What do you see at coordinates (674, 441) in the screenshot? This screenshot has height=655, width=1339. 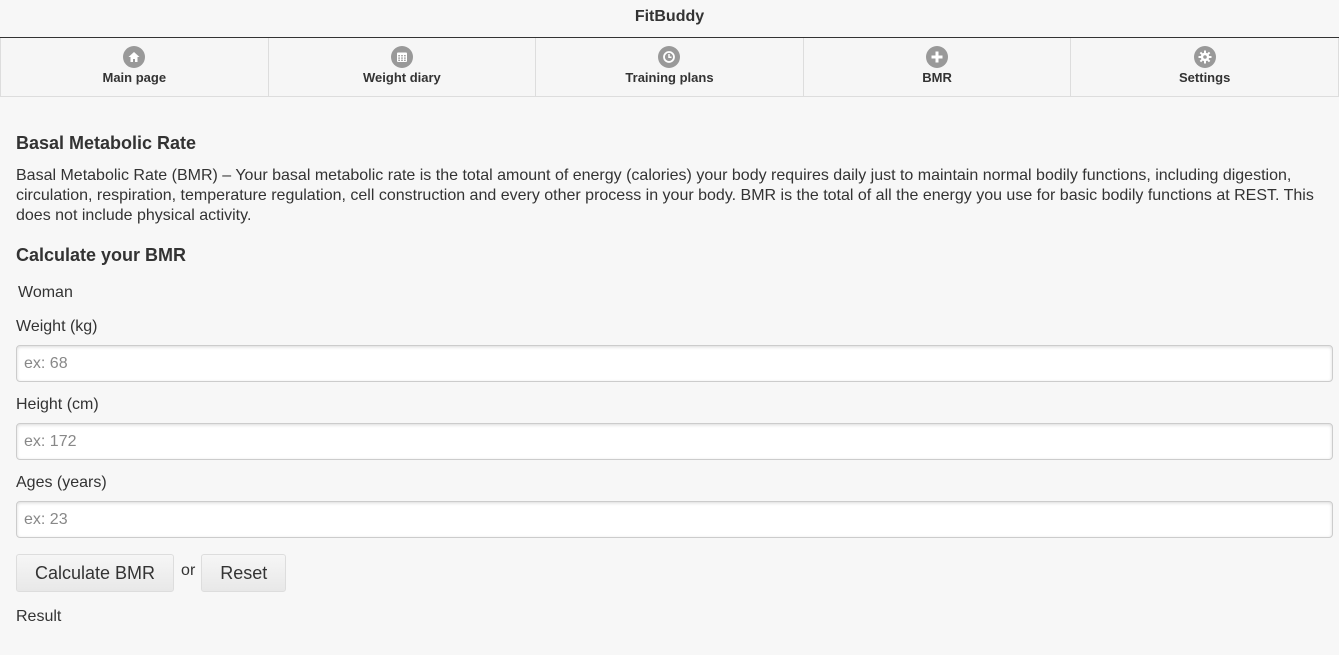 I see `height-input` at bounding box center [674, 441].